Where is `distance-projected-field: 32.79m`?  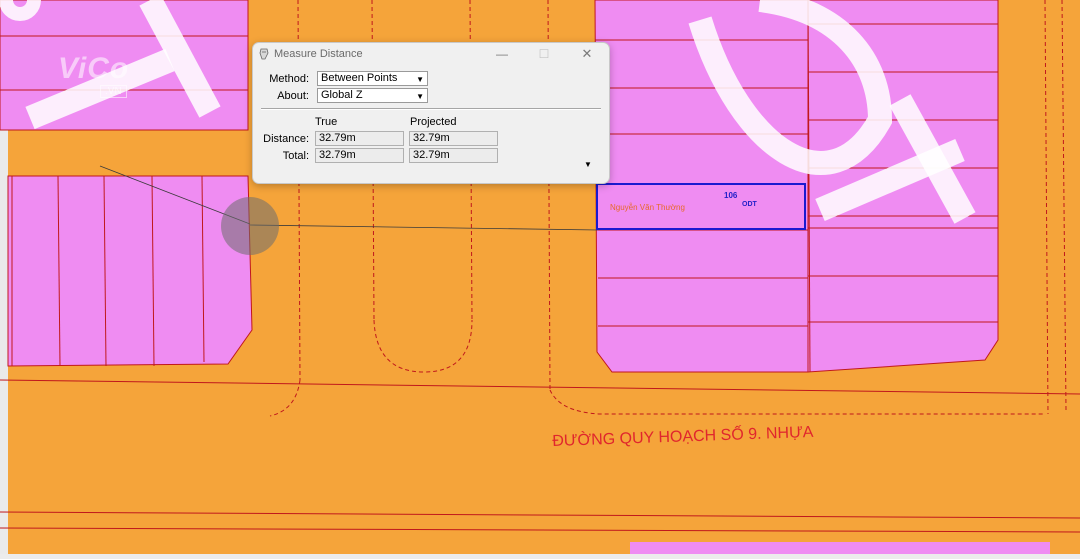 distance-projected-field: 32.79m is located at coordinates (453, 138).